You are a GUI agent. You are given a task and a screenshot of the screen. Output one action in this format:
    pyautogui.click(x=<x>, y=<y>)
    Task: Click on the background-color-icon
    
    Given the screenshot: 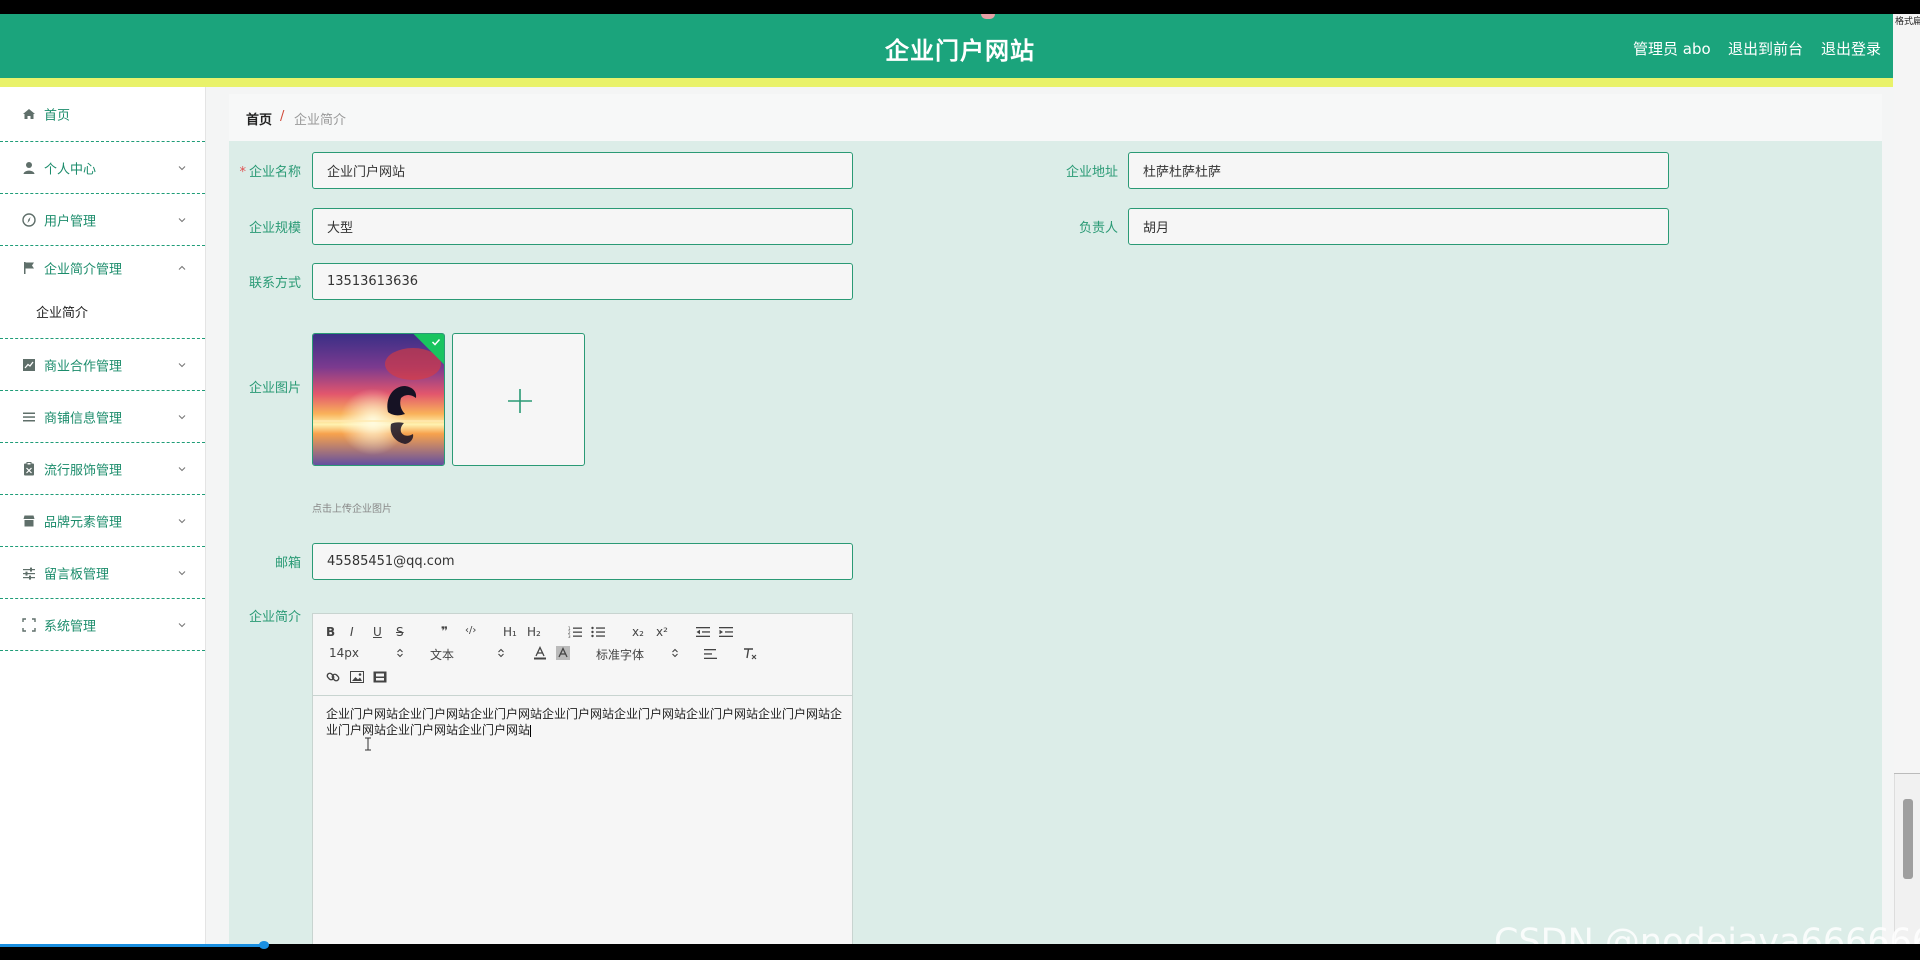 What is the action you would take?
    pyautogui.click(x=563, y=653)
    